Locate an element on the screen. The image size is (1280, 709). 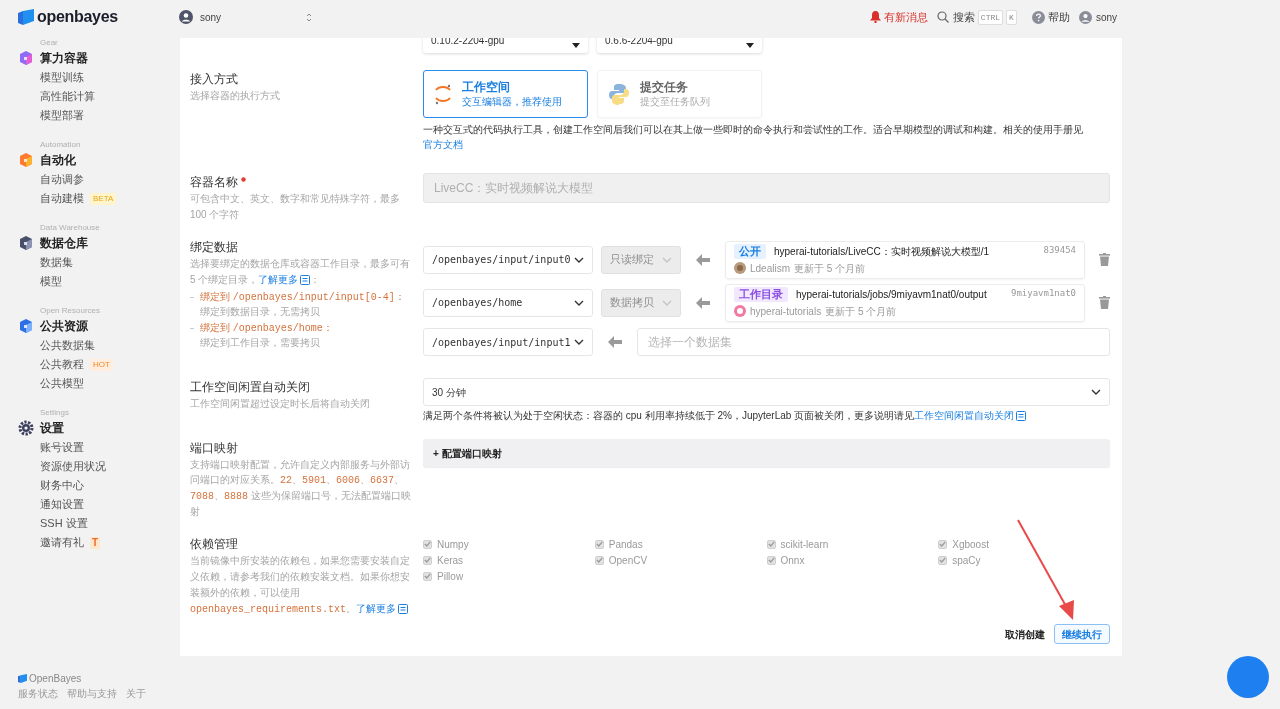
field-label: 容器名称 is located at coordinates (214, 182).